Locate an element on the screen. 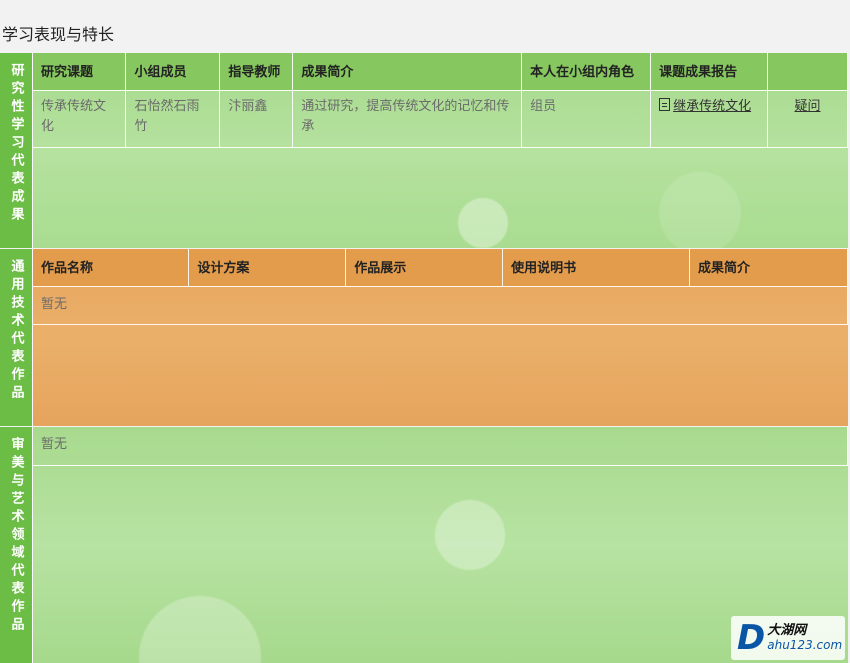 This screenshot has width=850, height=663. col-header-teacher: 指导教师 is located at coordinates (256, 72).